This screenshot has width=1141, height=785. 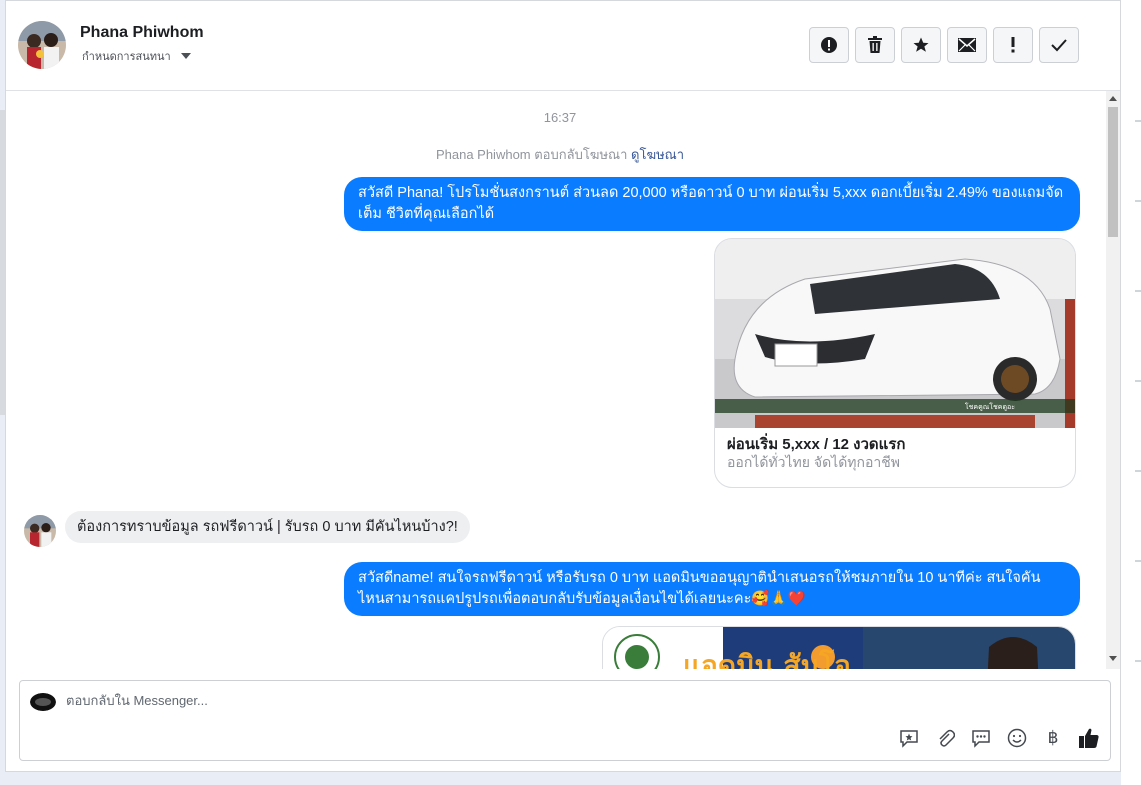 I want to click on attach-icon, so click(x=947, y=738).